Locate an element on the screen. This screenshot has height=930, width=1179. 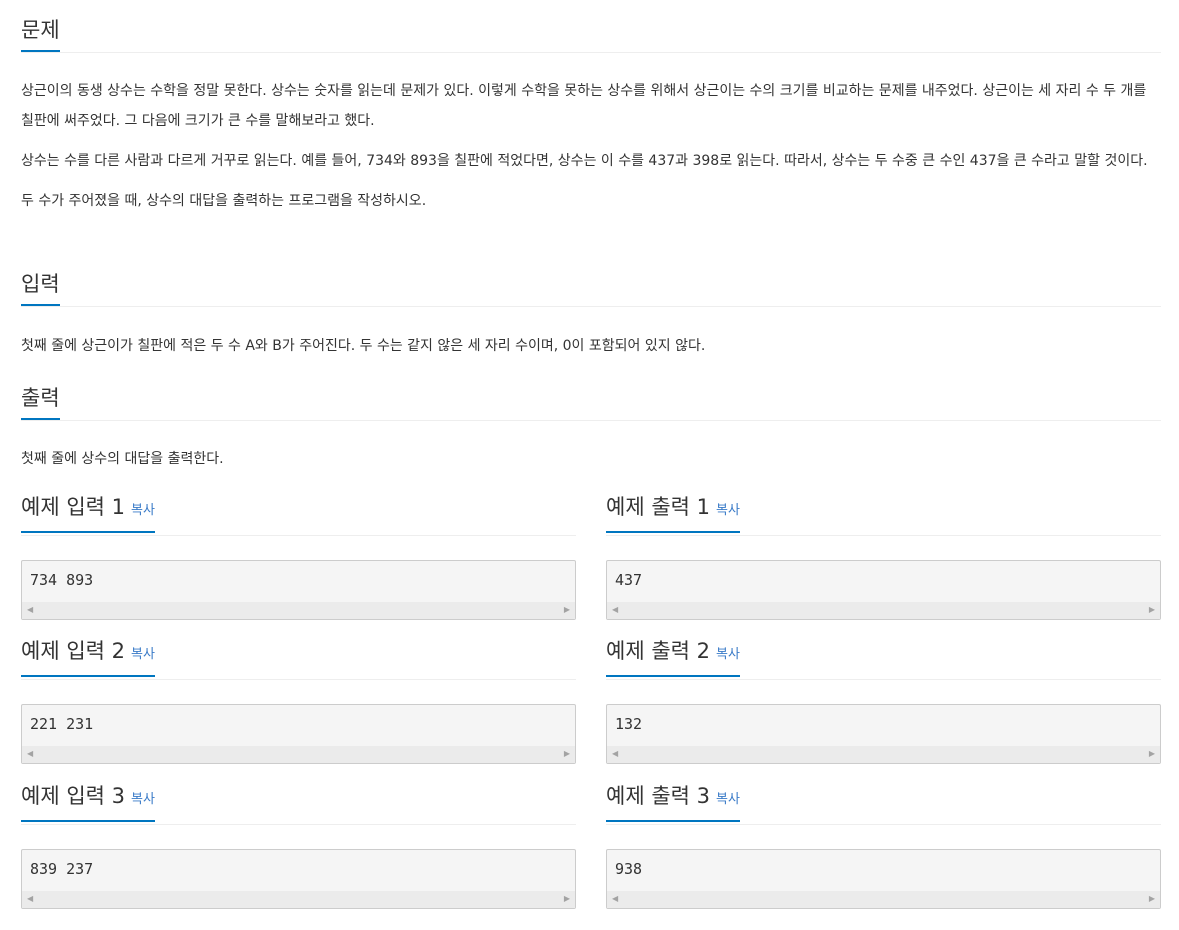
sample-output-1: 예제 출력 1 복사 437 ◀ ▶ is located at coordinates (883, 554).